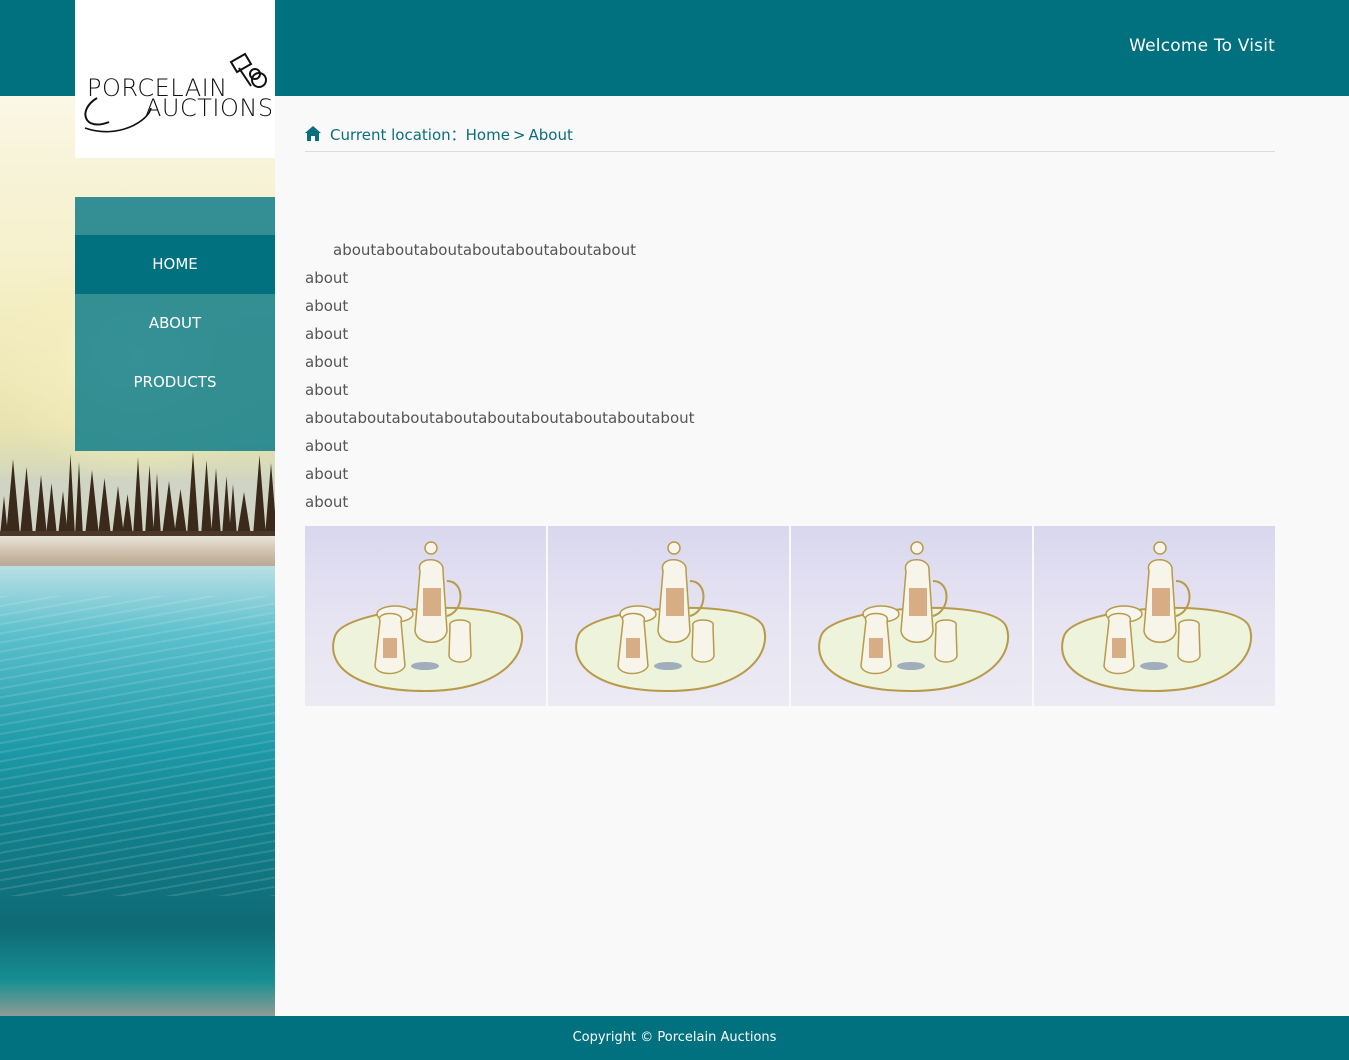 This screenshot has height=1060, width=1349. Describe the element at coordinates (488, 135) in the screenshot. I see `breadcrumb-home-link: Home` at that location.